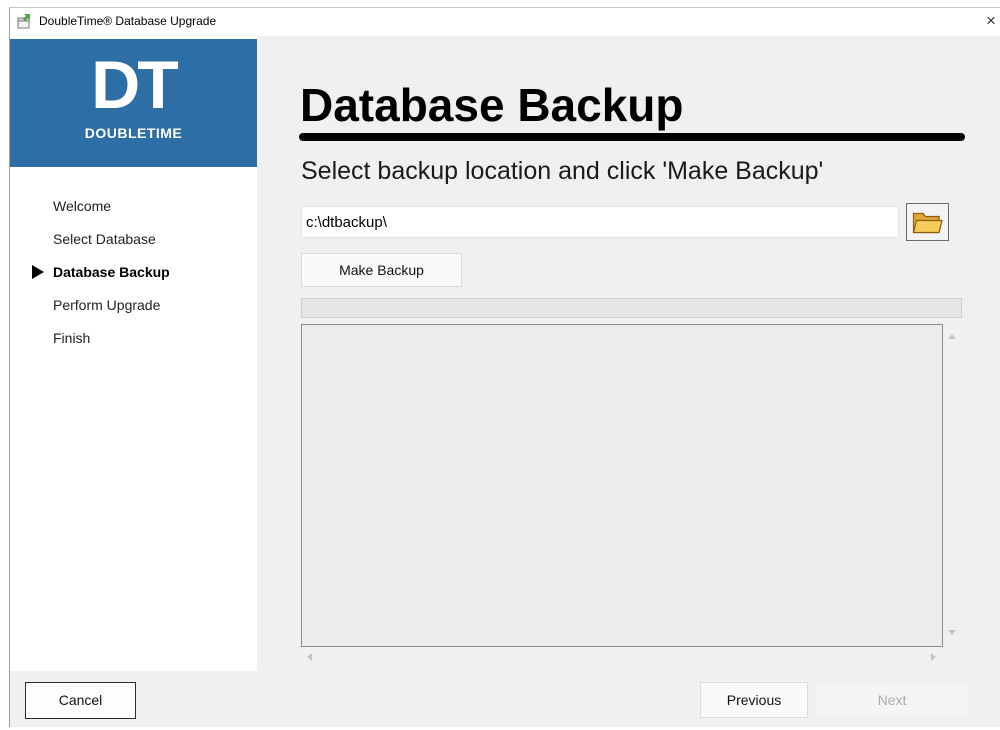 The width and height of the screenshot is (1000, 730). What do you see at coordinates (933, 657) in the screenshot?
I see `scroll-right-arrow-icon` at bounding box center [933, 657].